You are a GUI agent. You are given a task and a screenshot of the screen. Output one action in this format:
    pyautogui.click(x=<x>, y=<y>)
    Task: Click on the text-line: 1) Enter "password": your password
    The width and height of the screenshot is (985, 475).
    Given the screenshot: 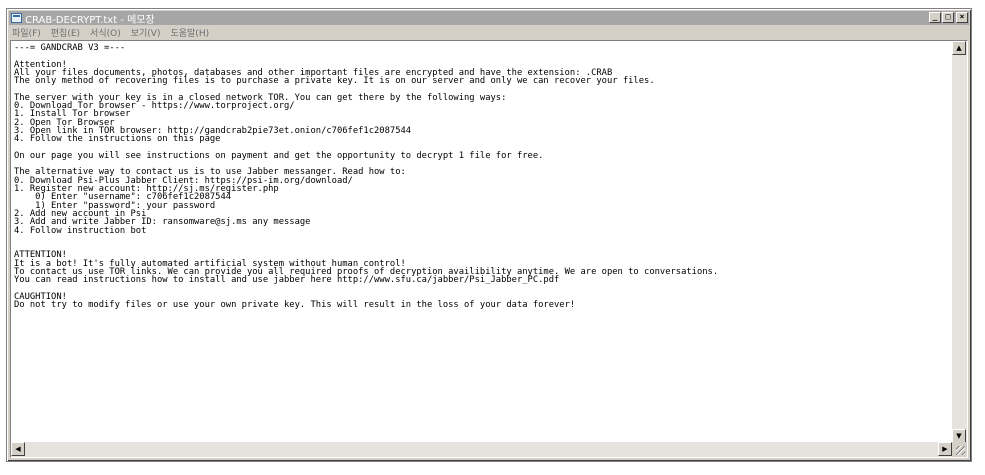 What is the action you would take?
    pyautogui.click(x=115, y=204)
    